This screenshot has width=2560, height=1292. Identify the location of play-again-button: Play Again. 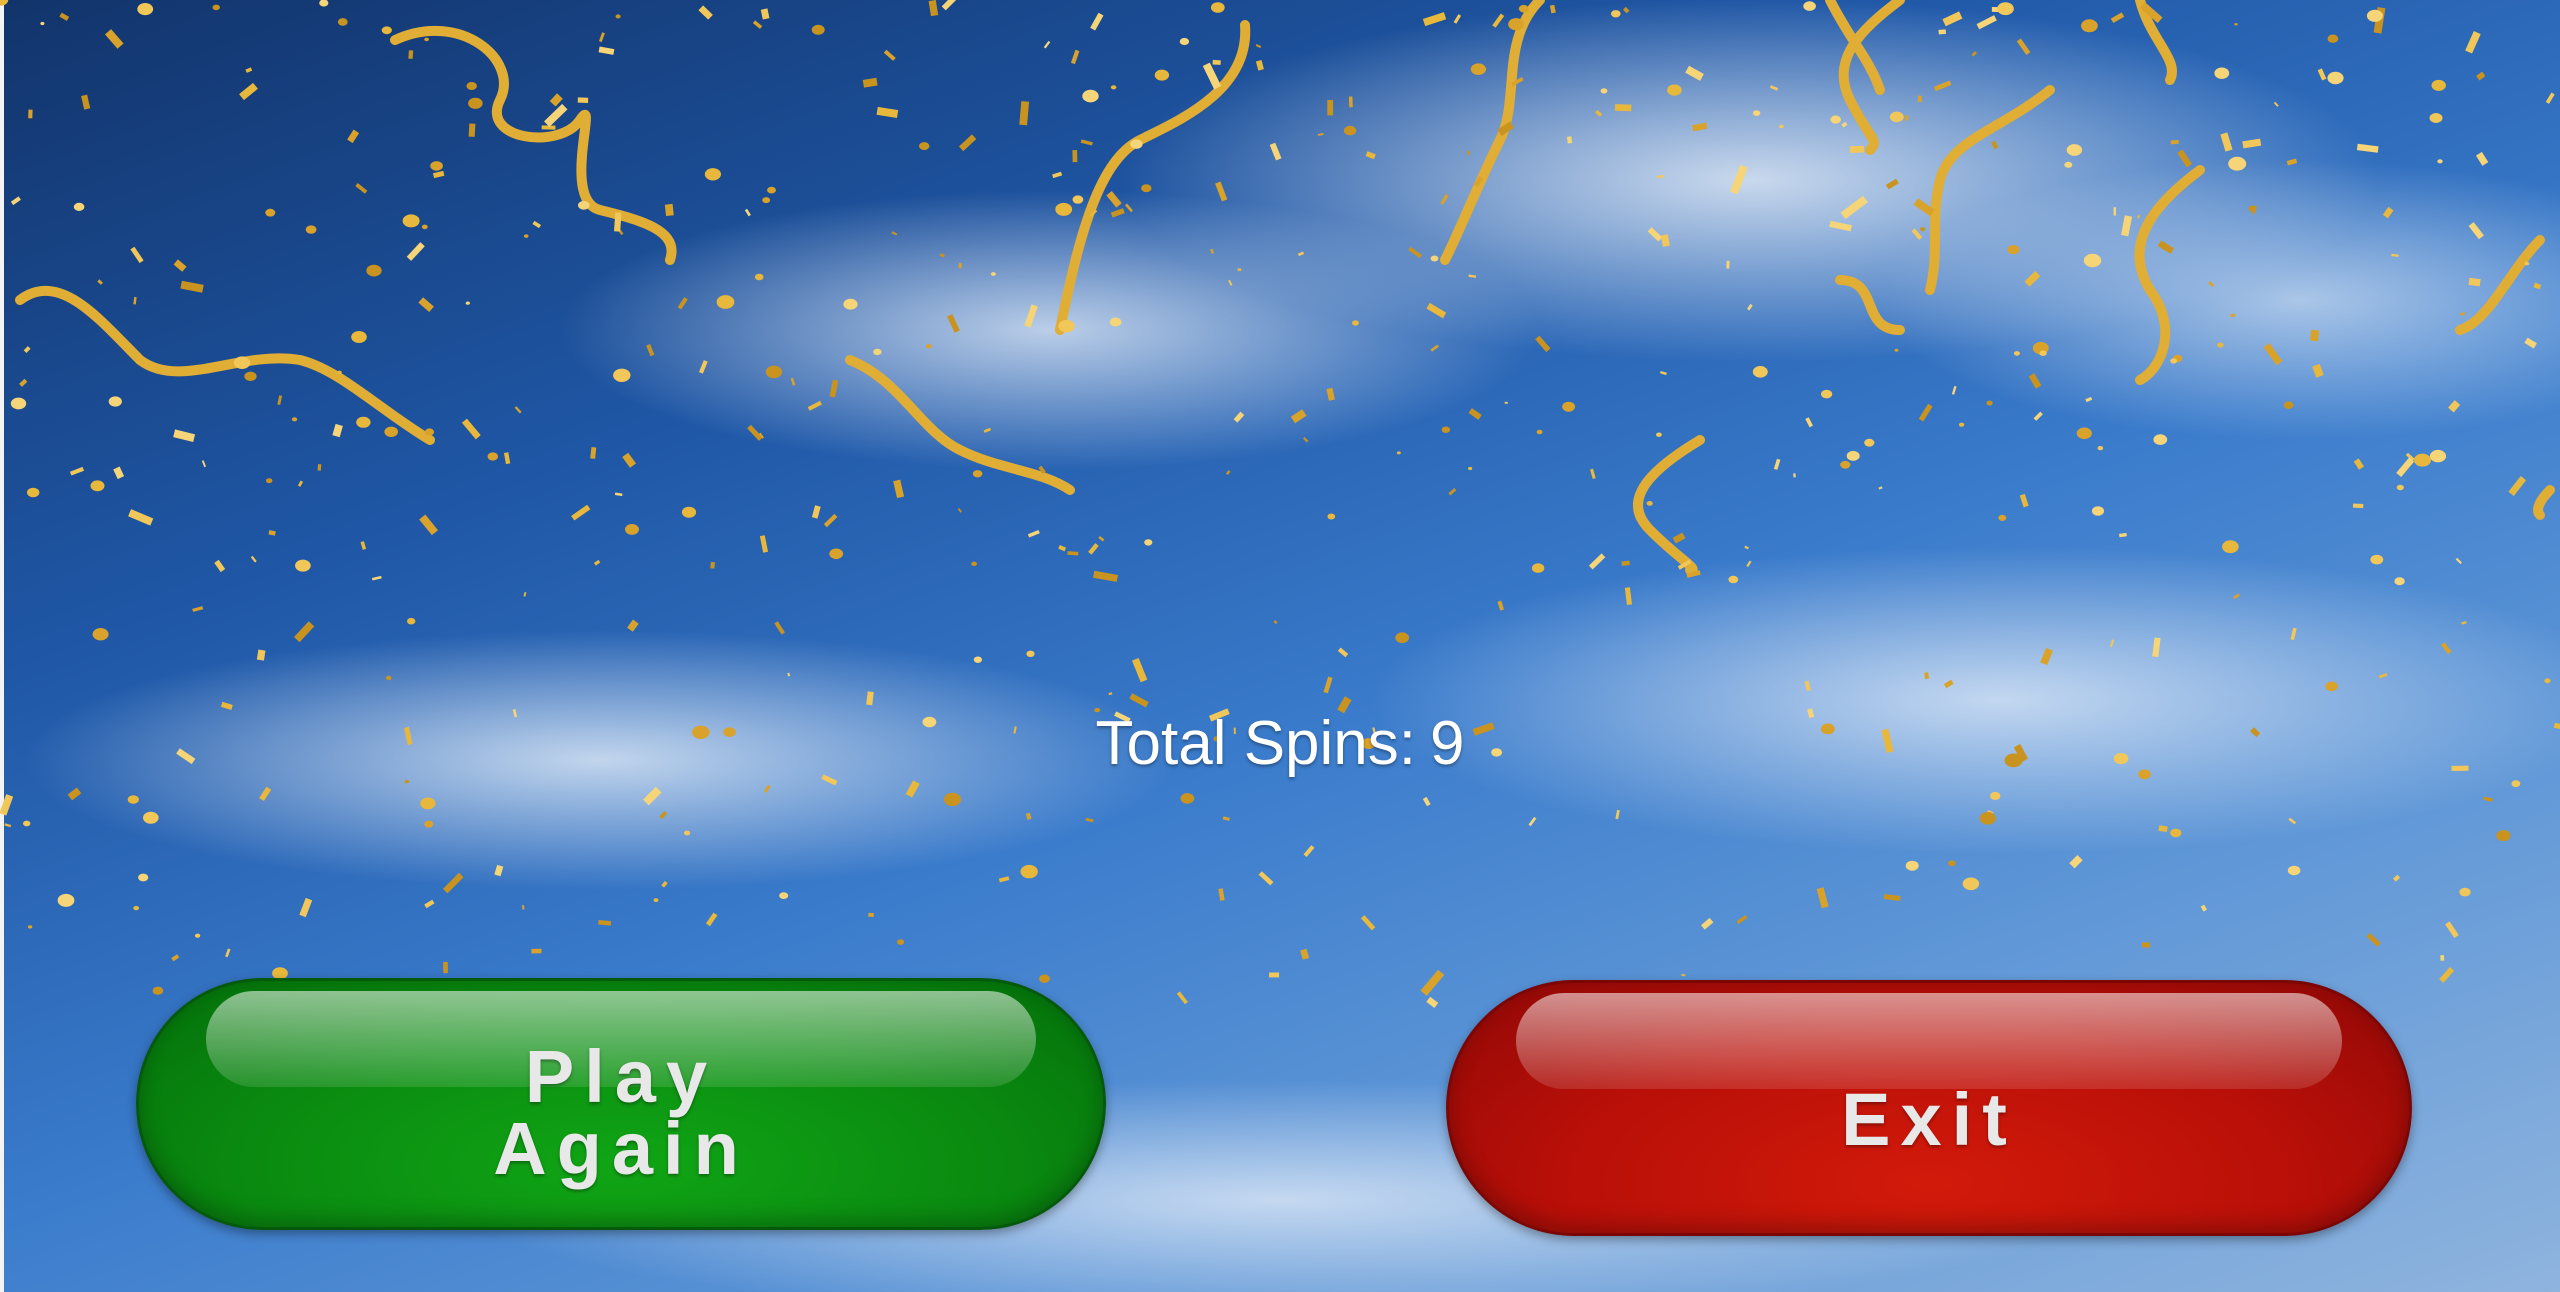
(621, 1104).